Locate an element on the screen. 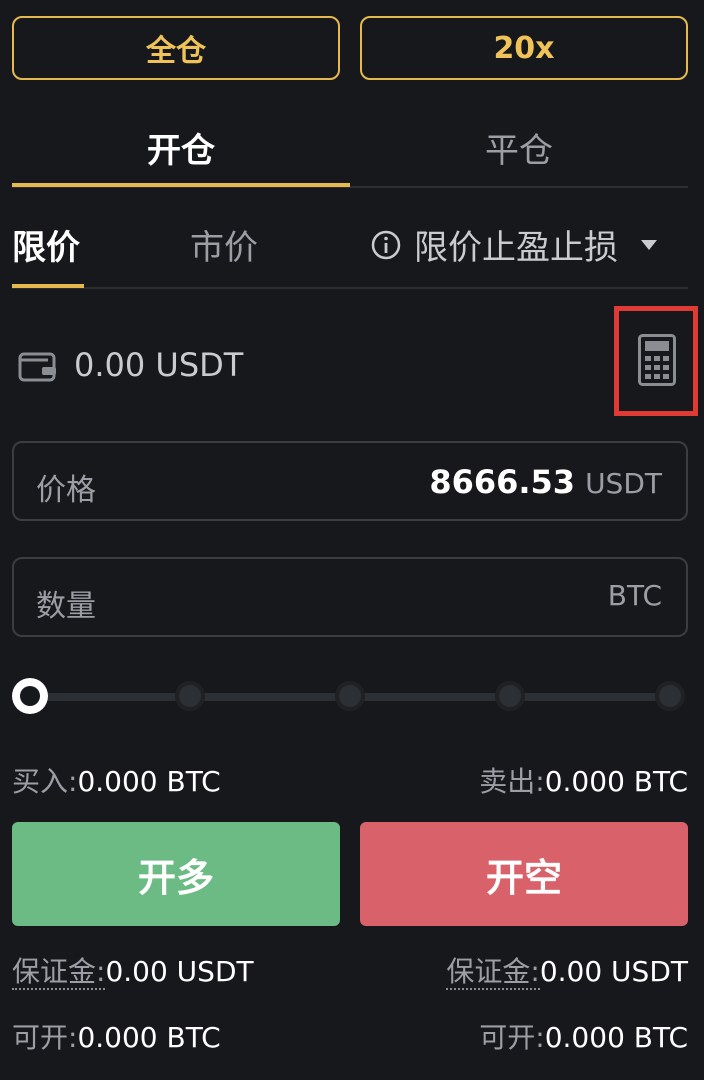  open-short-button: 开空 is located at coordinates (524, 874).